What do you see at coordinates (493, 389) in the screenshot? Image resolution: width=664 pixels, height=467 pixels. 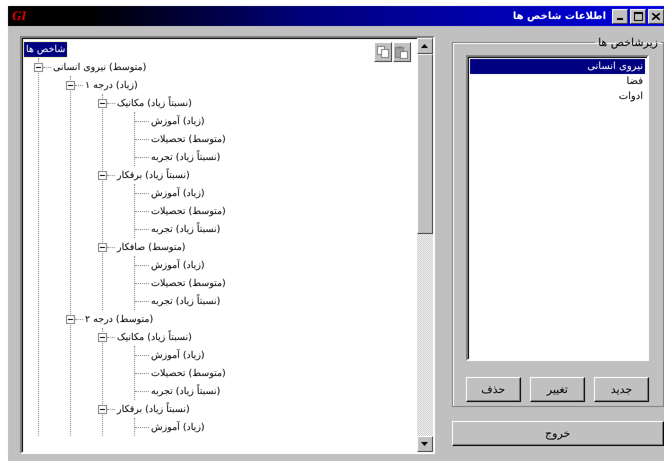 I see `action-button: حذف` at bounding box center [493, 389].